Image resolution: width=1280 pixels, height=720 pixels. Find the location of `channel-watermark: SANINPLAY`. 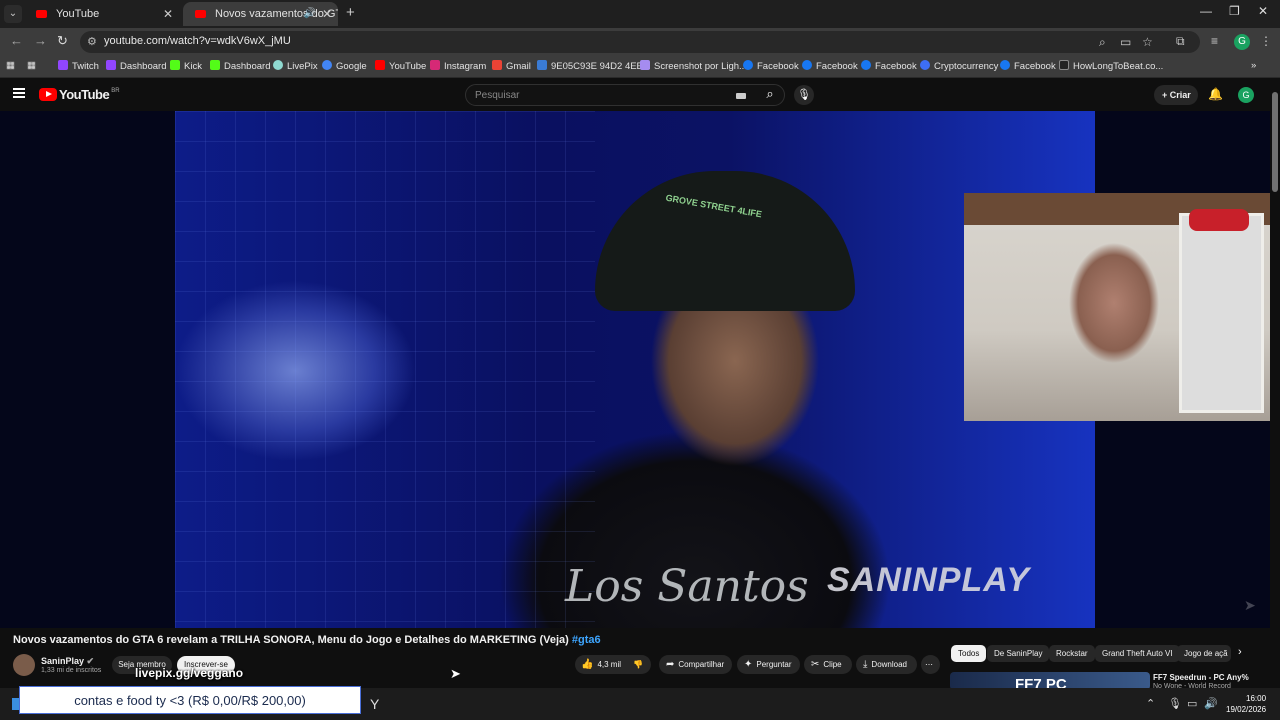

channel-watermark: SANINPLAY is located at coordinates (928, 580).